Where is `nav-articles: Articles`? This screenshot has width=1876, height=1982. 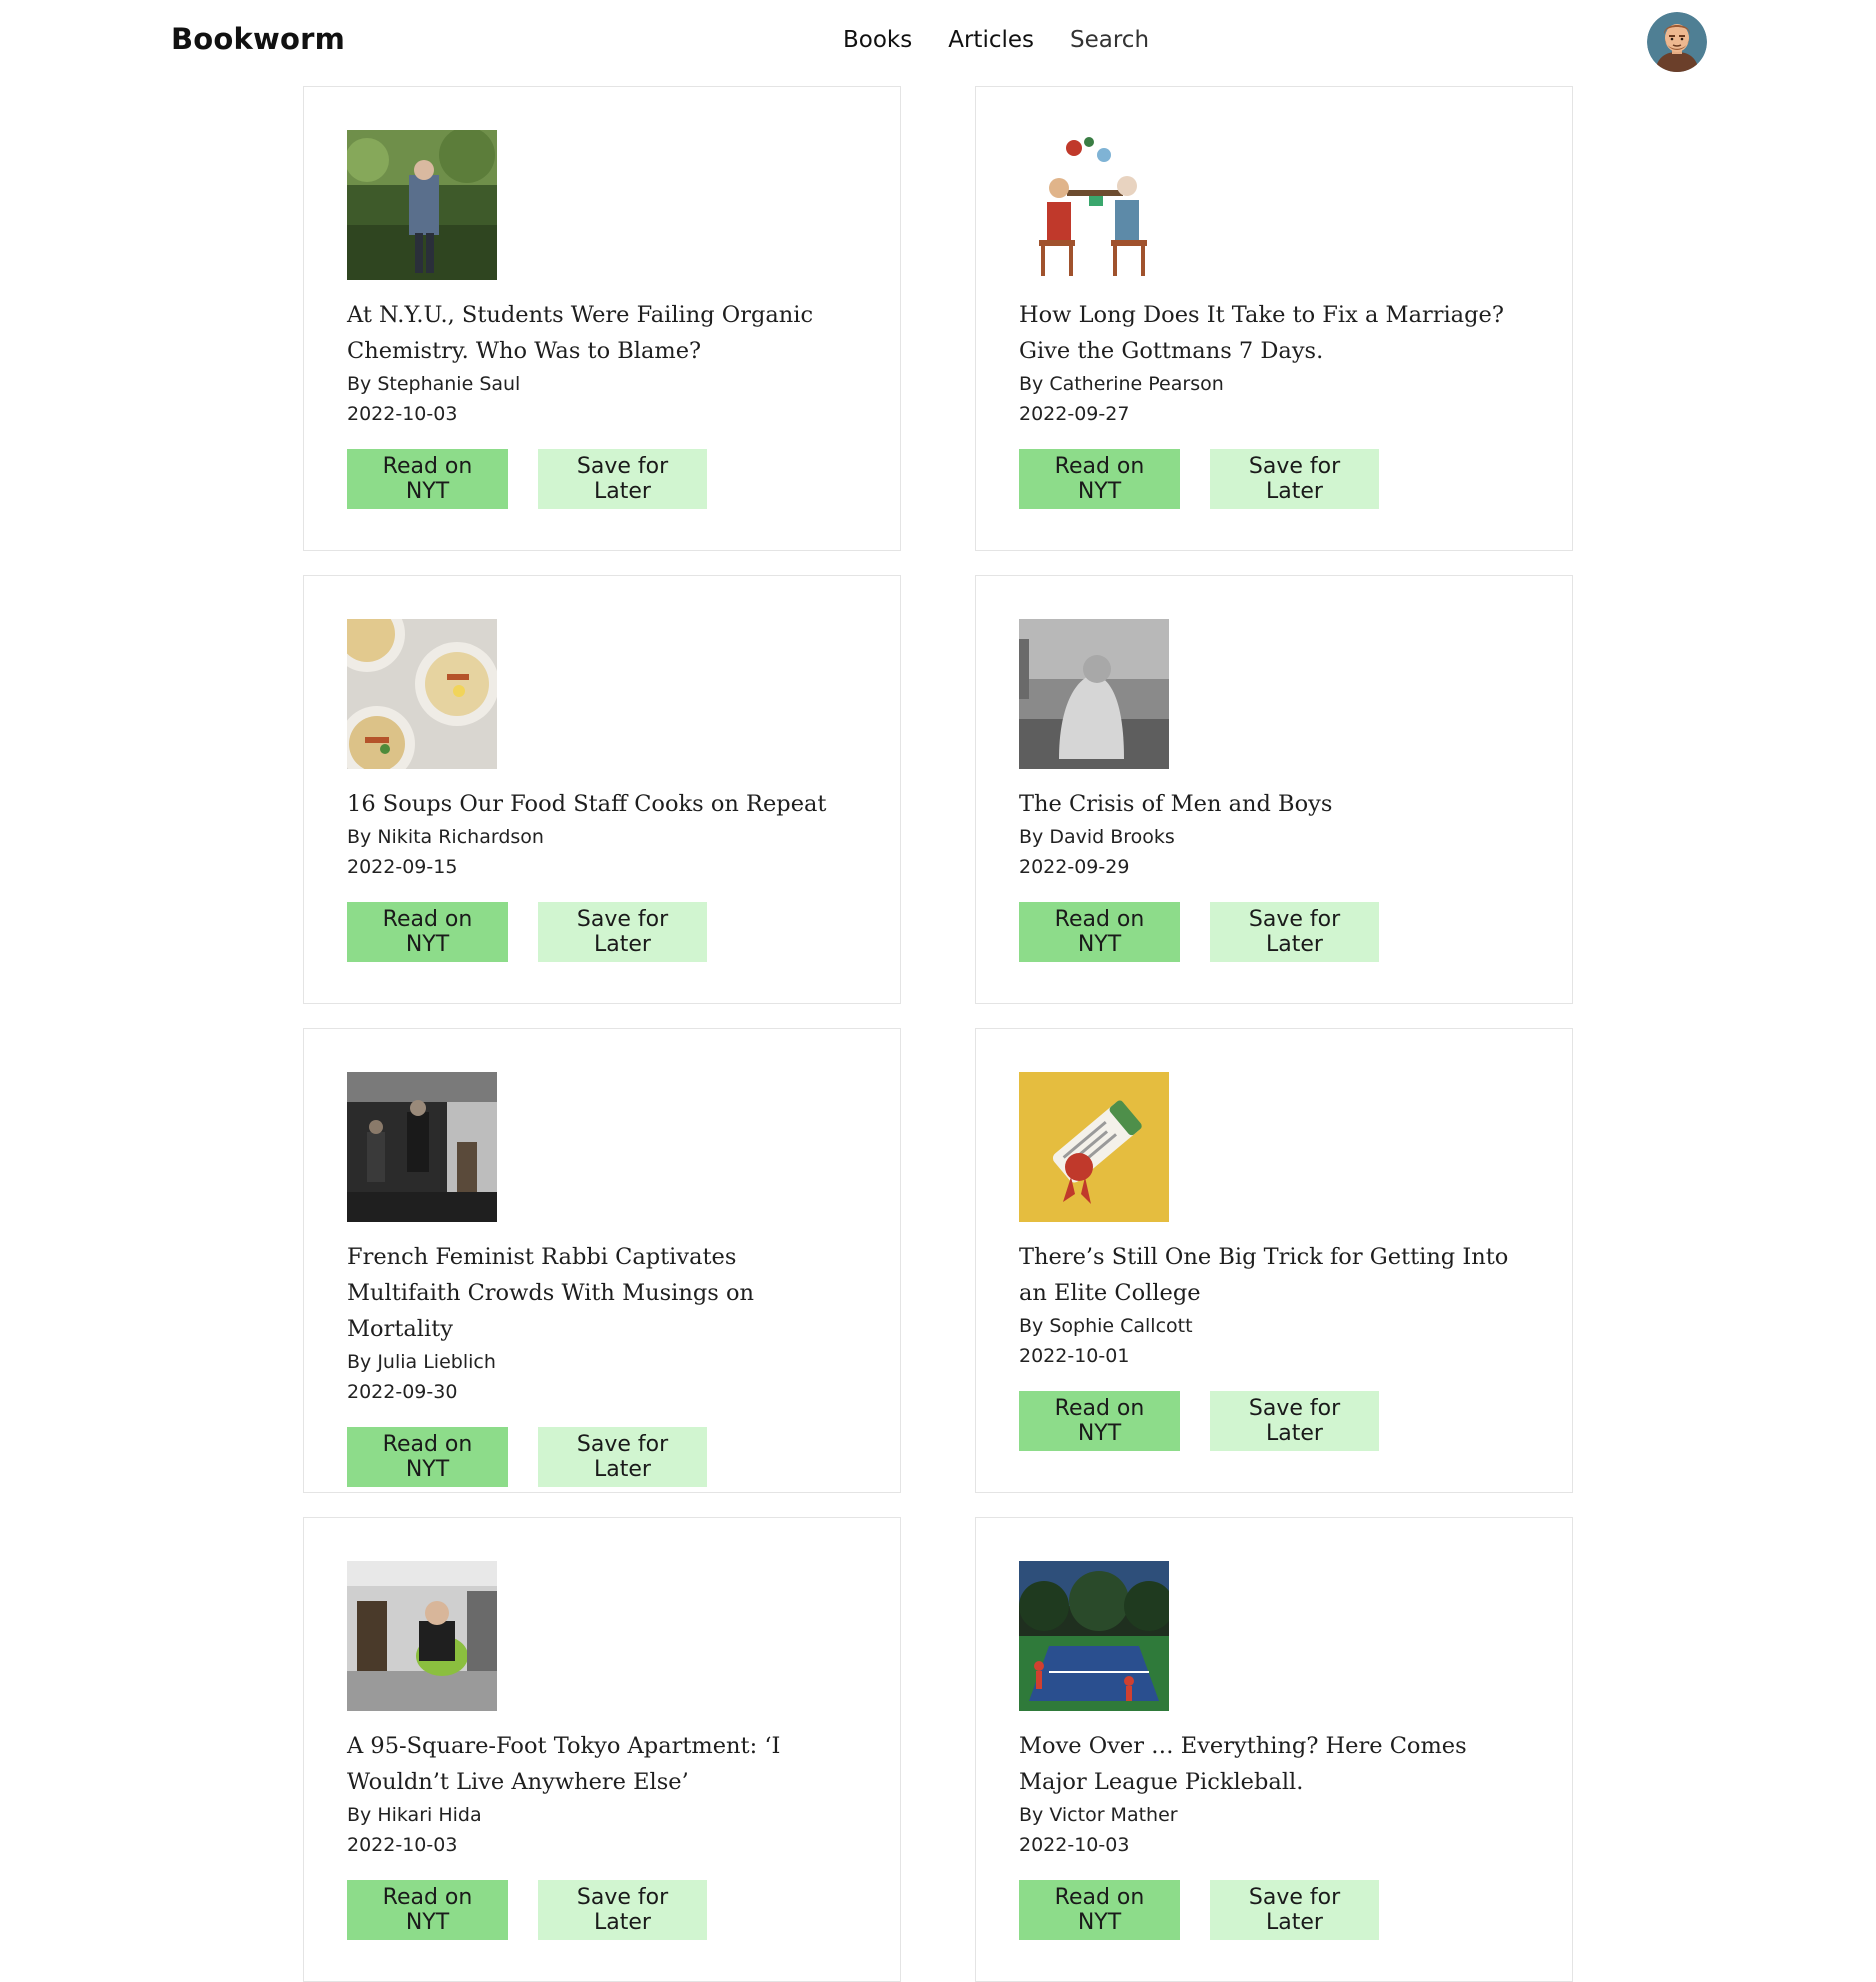 nav-articles: Articles is located at coordinates (991, 40).